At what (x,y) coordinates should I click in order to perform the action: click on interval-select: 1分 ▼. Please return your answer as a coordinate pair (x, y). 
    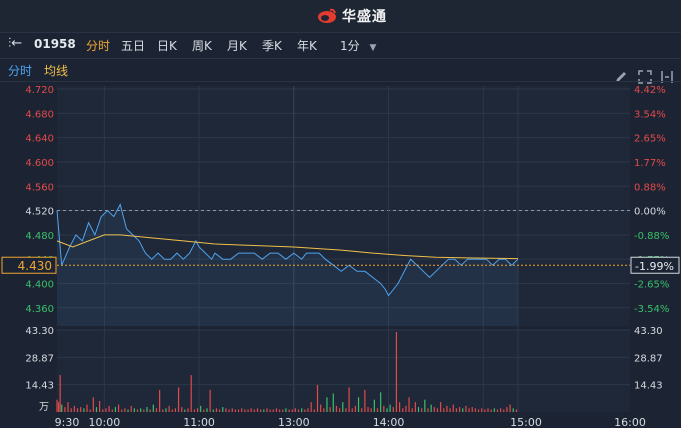
    Looking at the image, I should click on (358, 45).